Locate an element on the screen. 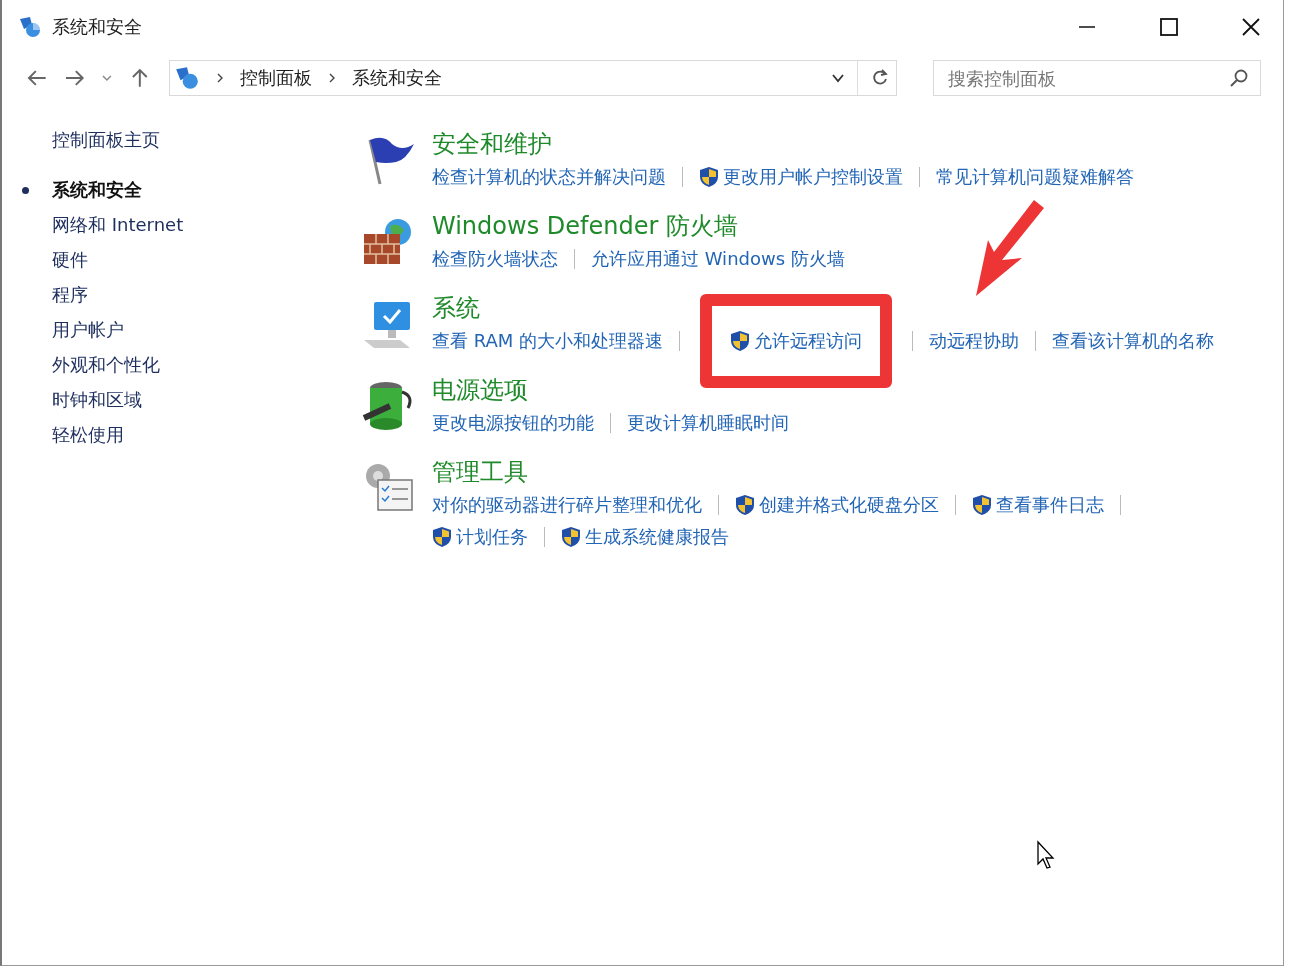 The height and width of the screenshot is (969, 1290). close-icon is located at coordinates (1251, 27).